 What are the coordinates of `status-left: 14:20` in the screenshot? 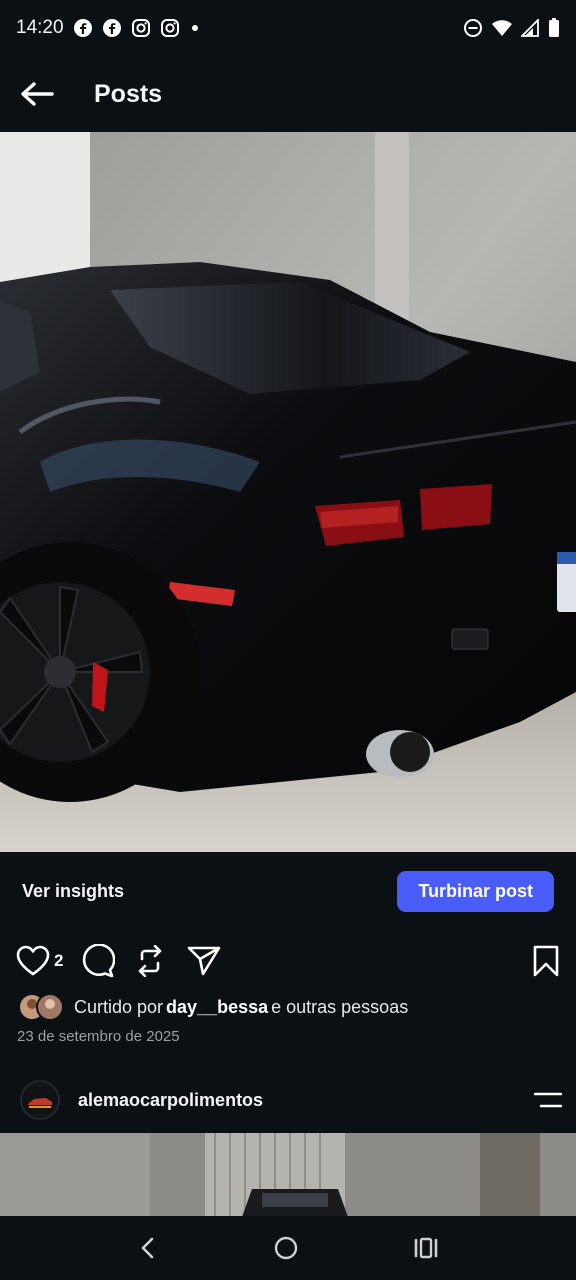 It's located at (108, 28).